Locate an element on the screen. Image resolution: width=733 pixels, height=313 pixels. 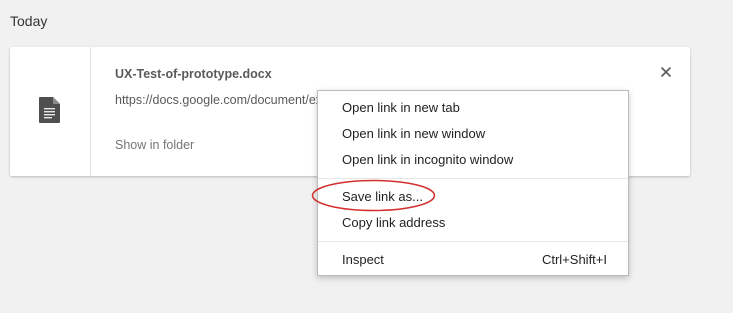
menu-item-shortcut: Ctrl+Shift+I is located at coordinates (574, 259).